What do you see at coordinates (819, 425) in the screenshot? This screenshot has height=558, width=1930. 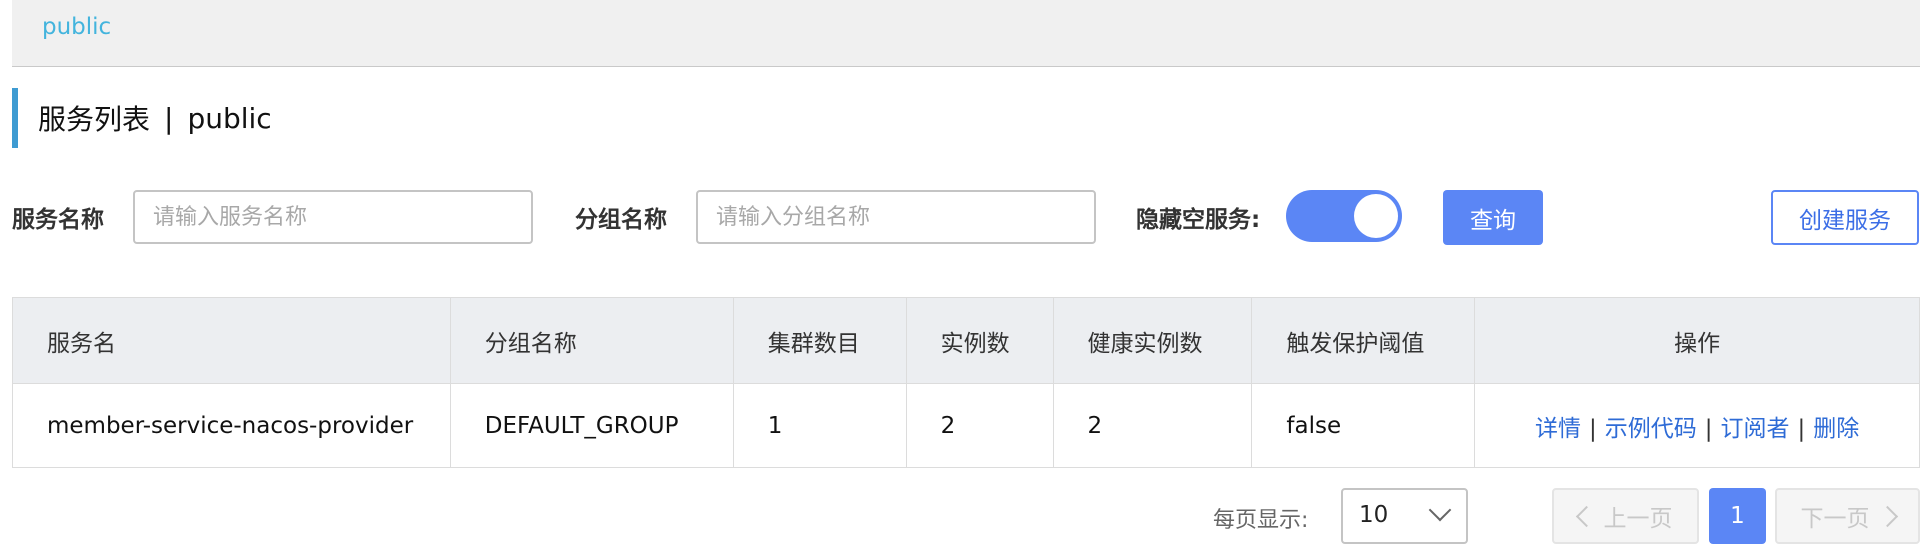 I see `cell-cluster-count: 1` at bounding box center [819, 425].